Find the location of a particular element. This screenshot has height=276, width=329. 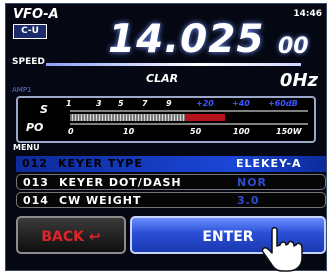

clar-value: 0Hz is located at coordinates (298, 80).